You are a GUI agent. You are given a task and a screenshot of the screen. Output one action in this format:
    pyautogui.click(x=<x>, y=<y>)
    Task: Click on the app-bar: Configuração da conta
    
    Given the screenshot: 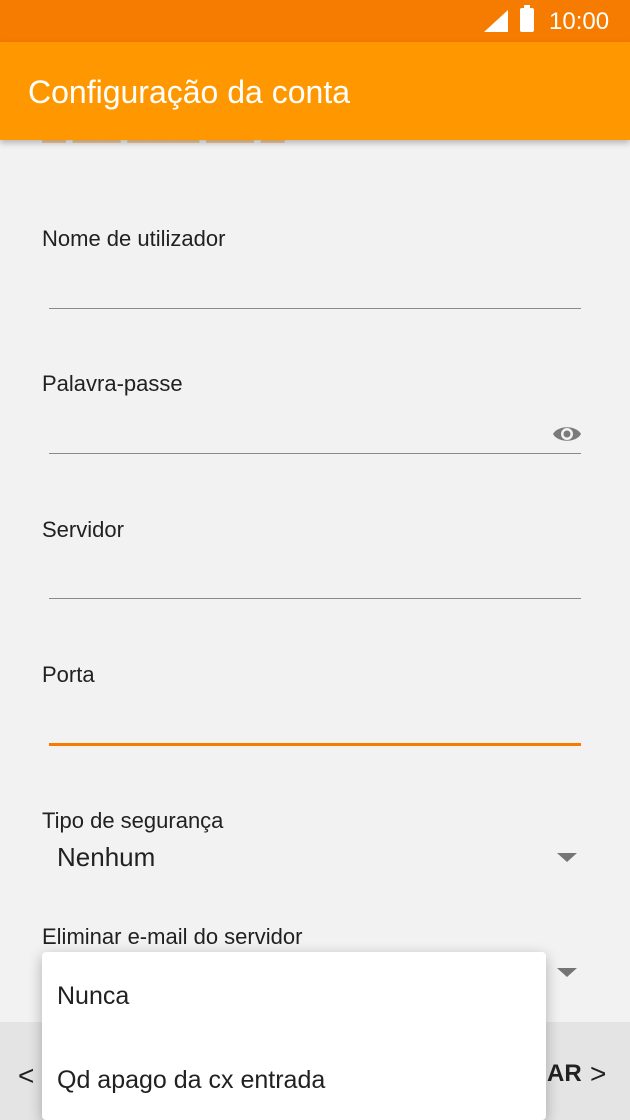 What is the action you would take?
    pyautogui.click(x=315, y=91)
    